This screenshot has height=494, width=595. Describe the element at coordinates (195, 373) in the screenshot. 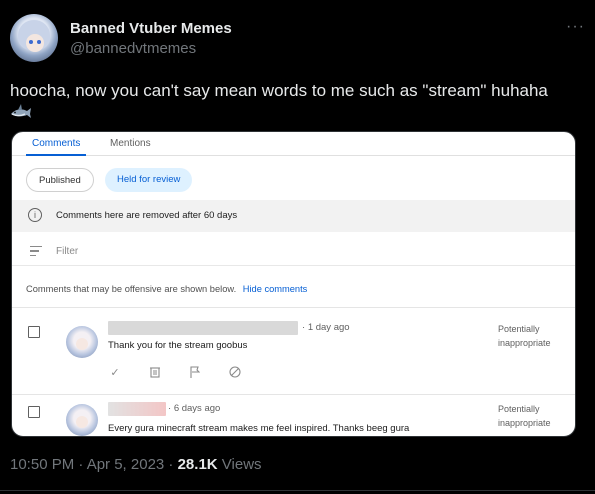

I see `flag-icon` at that location.